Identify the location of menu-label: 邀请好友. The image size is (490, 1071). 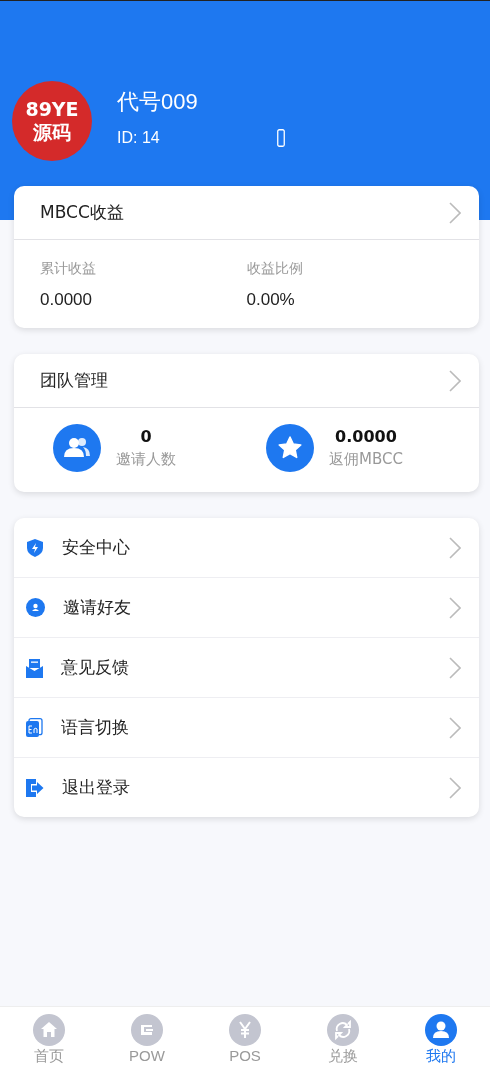
(97, 607).